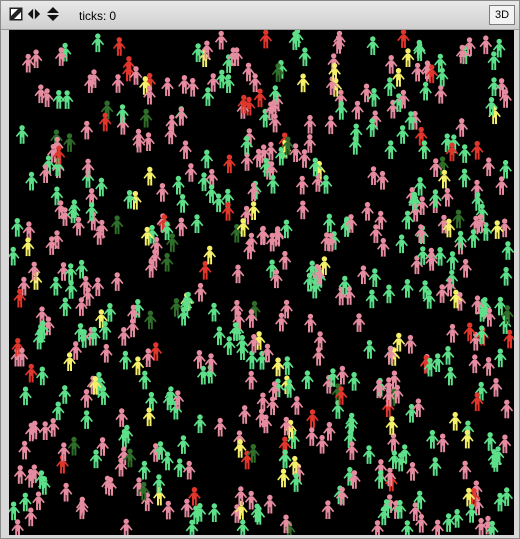 This screenshot has width=520, height=539. Describe the element at coordinates (16, 14) in the screenshot. I see `resize-icon` at that location.